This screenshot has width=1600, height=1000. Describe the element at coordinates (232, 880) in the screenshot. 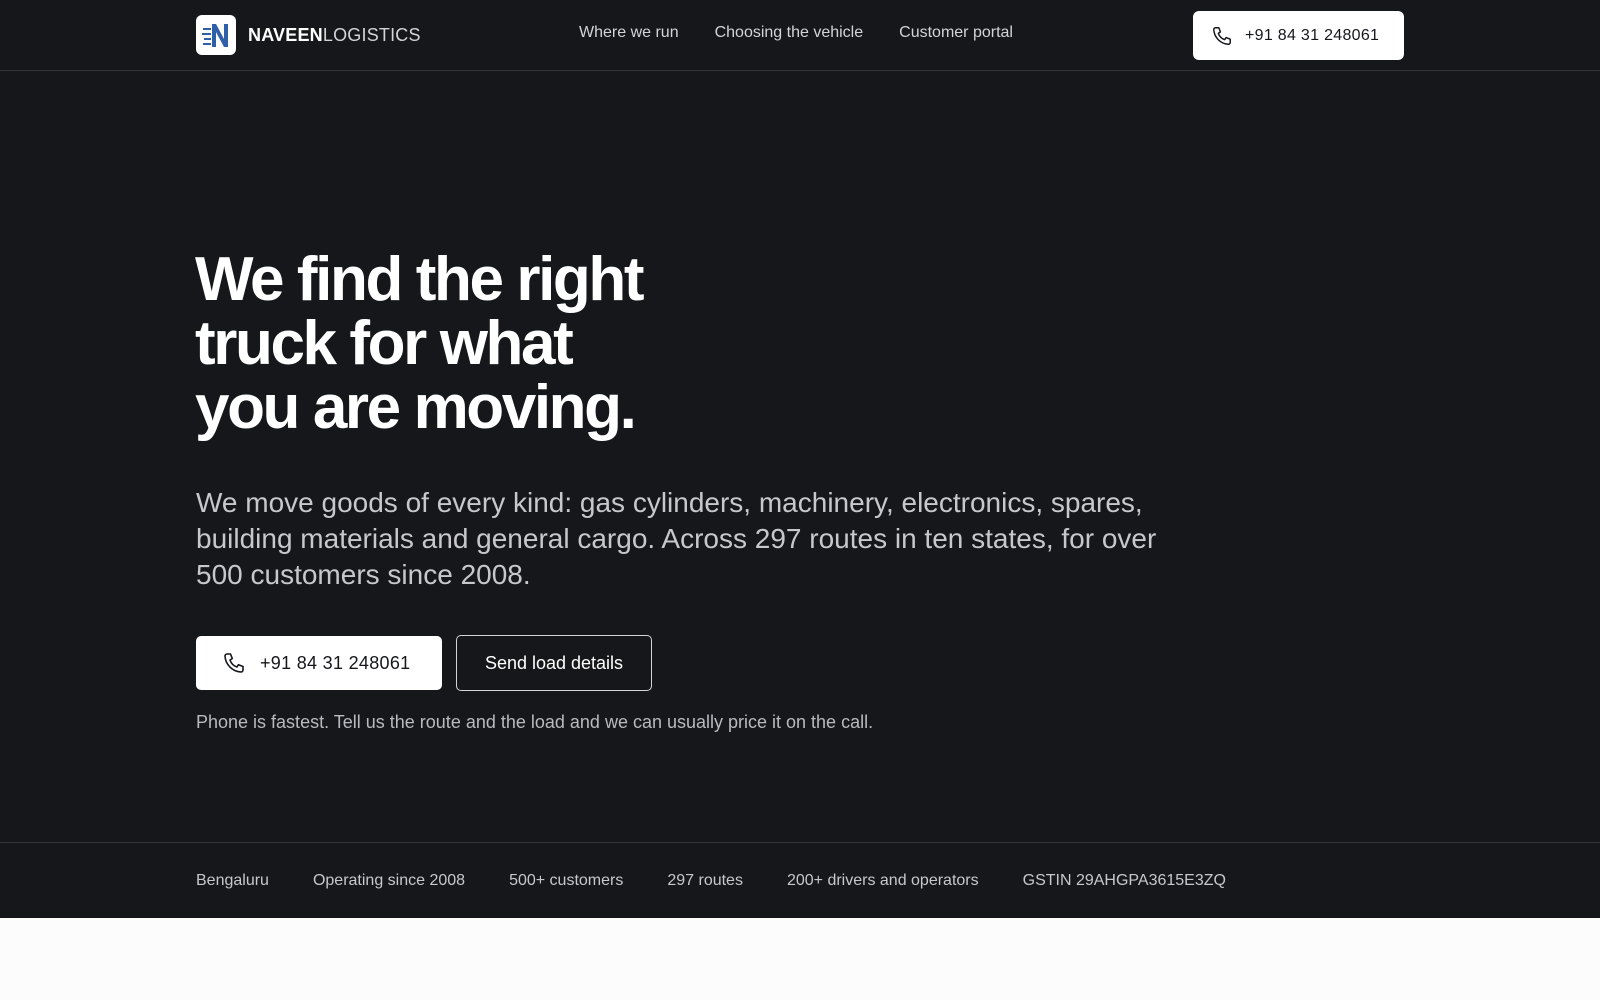

I see `fact-location: Bengaluru` at that location.